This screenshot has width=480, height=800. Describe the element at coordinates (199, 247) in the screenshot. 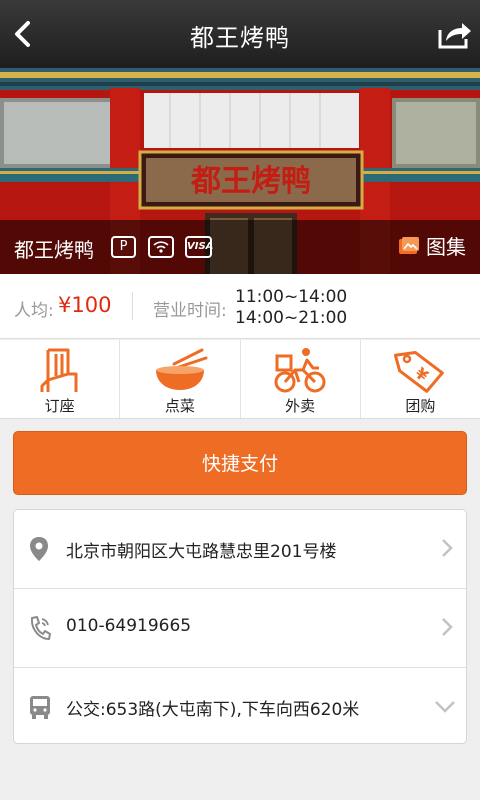

I see `visa-badge: VISA` at that location.